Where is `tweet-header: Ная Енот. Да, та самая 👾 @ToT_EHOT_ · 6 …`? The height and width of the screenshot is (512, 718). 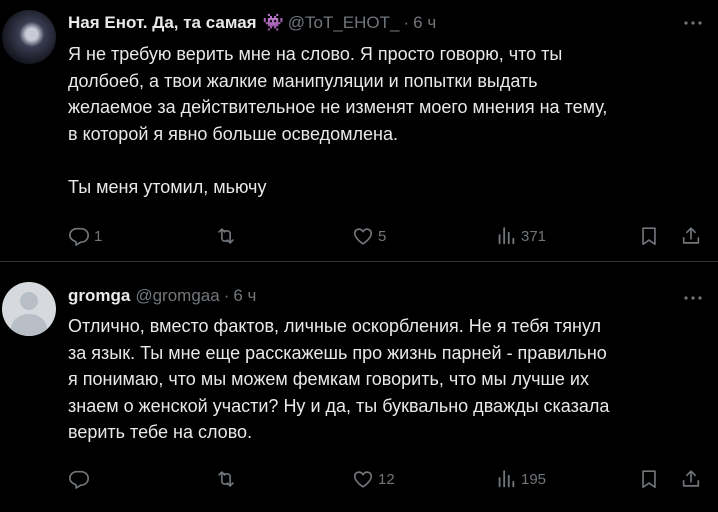
tweet-header: Ная Енот. Да, та самая 👾 @ToT_EHOT_ · 6 … is located at coordinates (252, 23).